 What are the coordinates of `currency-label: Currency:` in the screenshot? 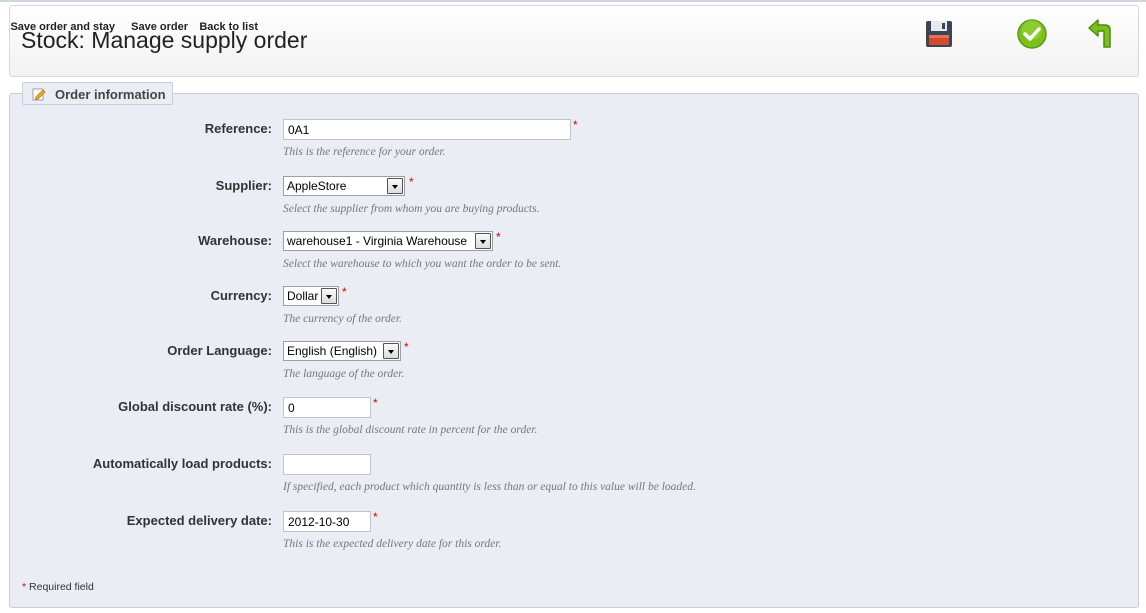 It's located at (241, 295).